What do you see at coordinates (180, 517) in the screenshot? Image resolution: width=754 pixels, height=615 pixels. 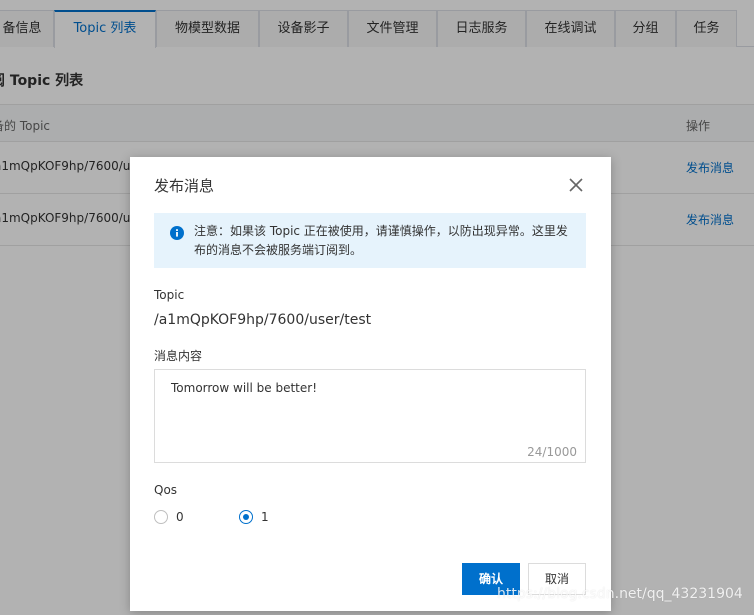 I see `qos-option-label: 0` at bounding box center [180, 517].